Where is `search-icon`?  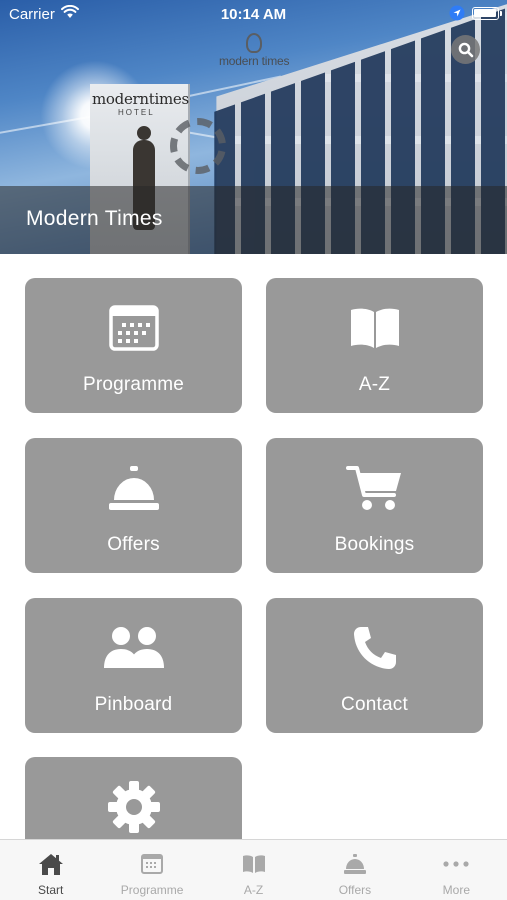 search-icon is located at coordinates (465, 49).